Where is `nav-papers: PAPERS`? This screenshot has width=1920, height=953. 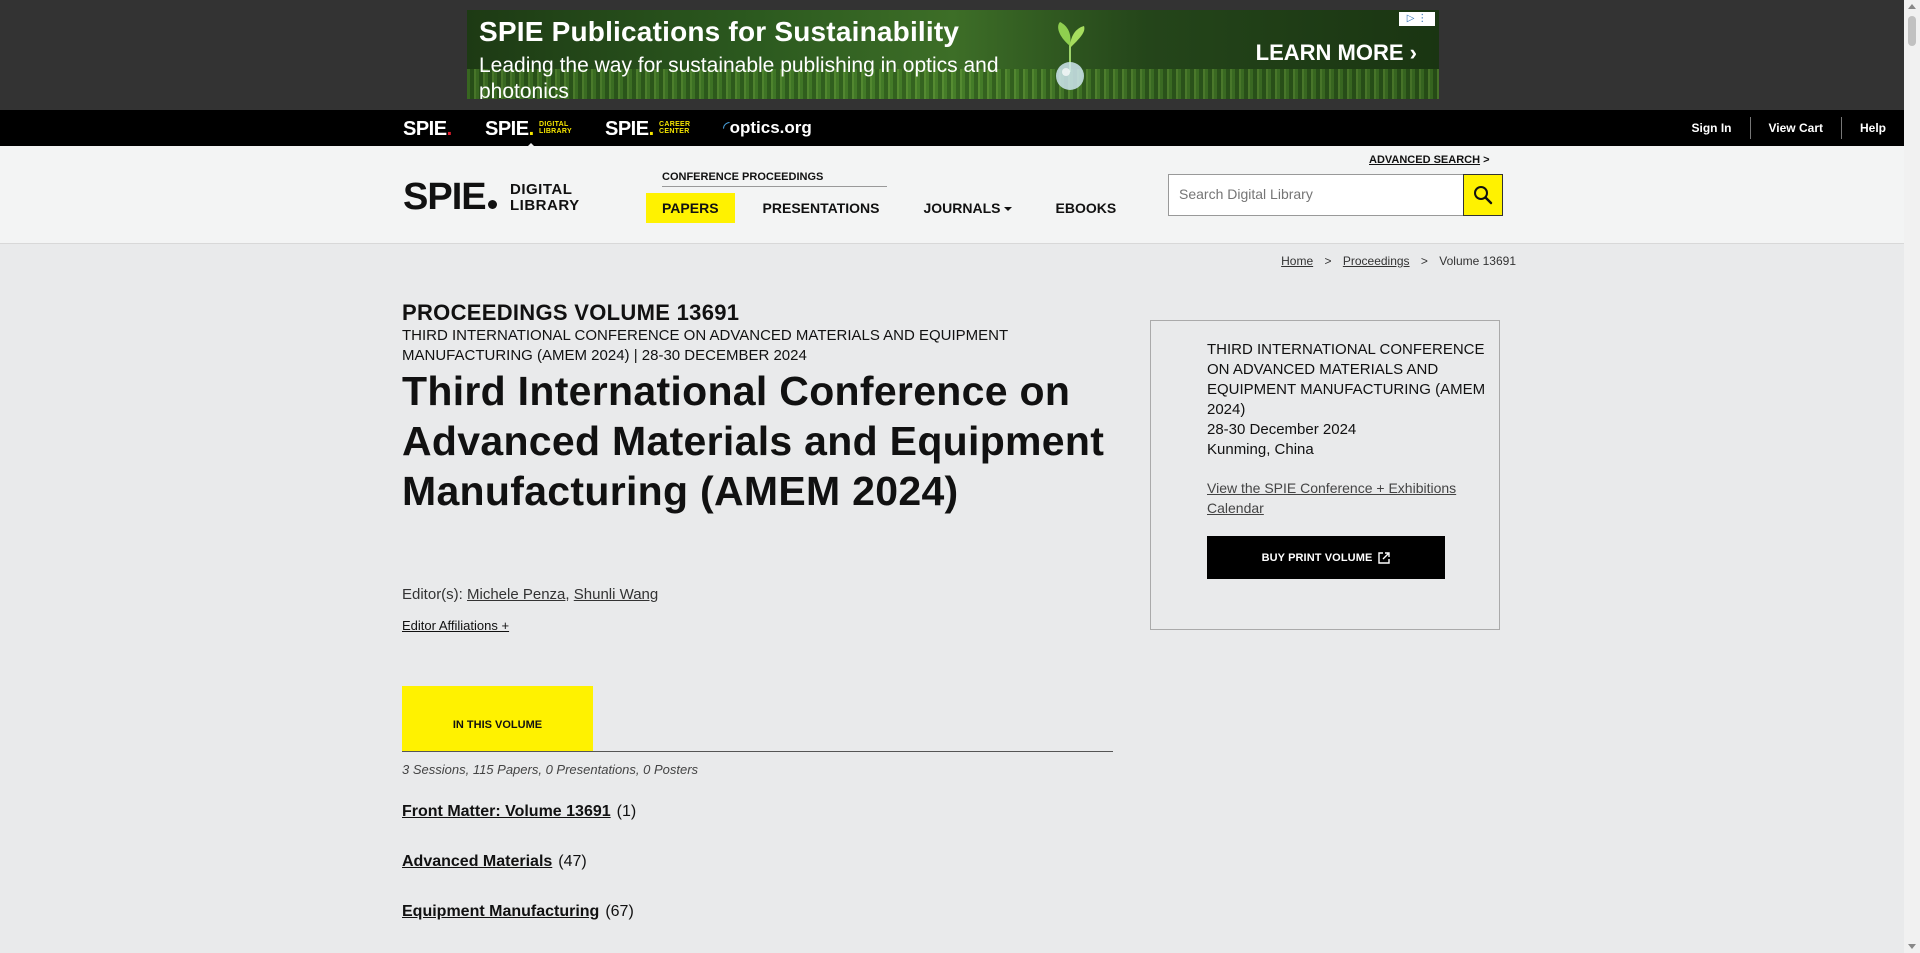 nav-papers: PAPERS is located at coordinates (690, 208).